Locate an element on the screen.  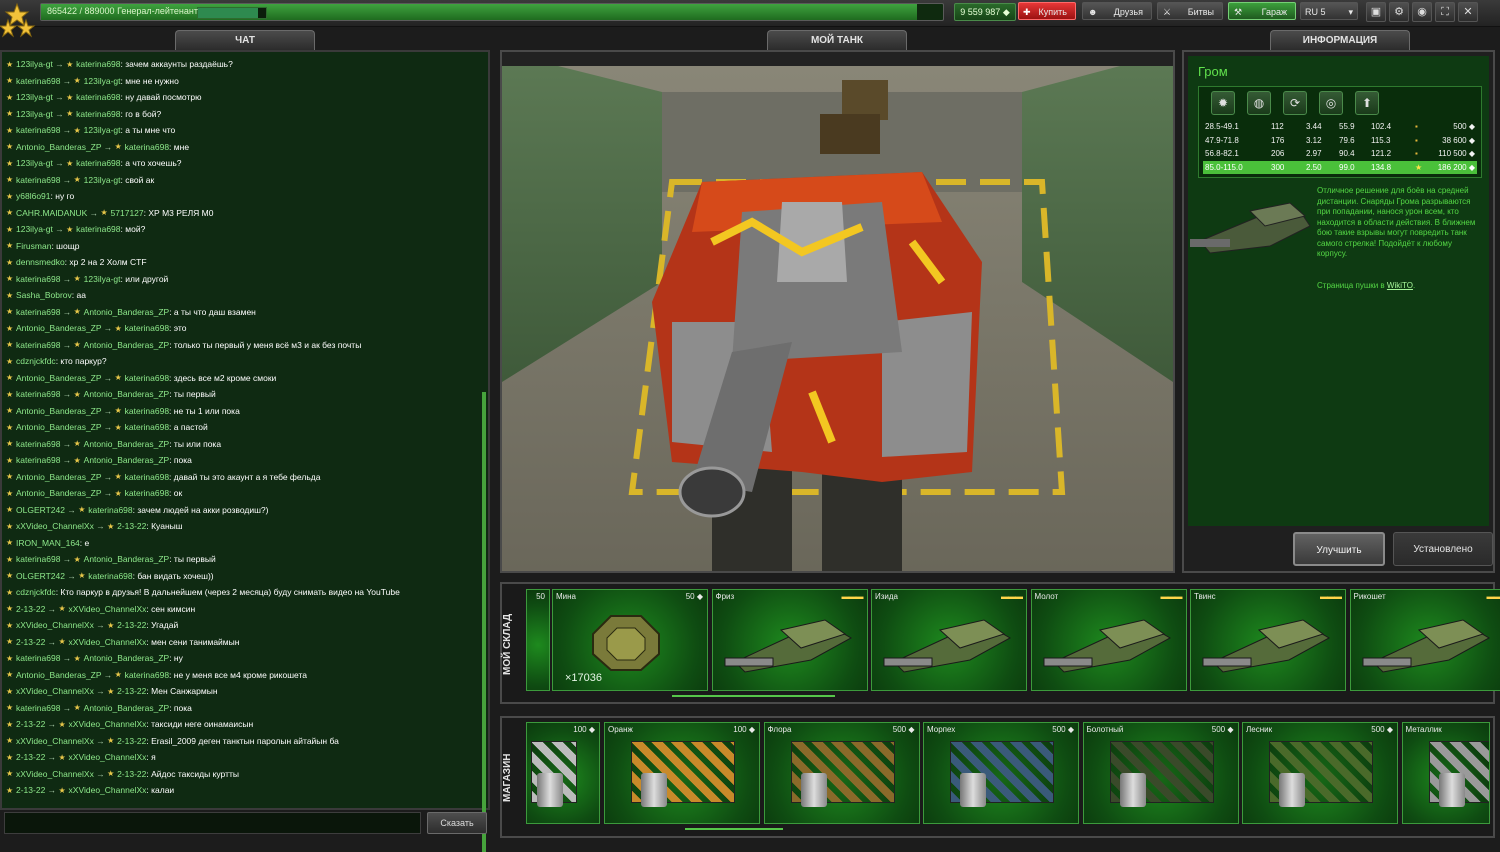
chat-scrollbar is located at coordinates (484, 622).